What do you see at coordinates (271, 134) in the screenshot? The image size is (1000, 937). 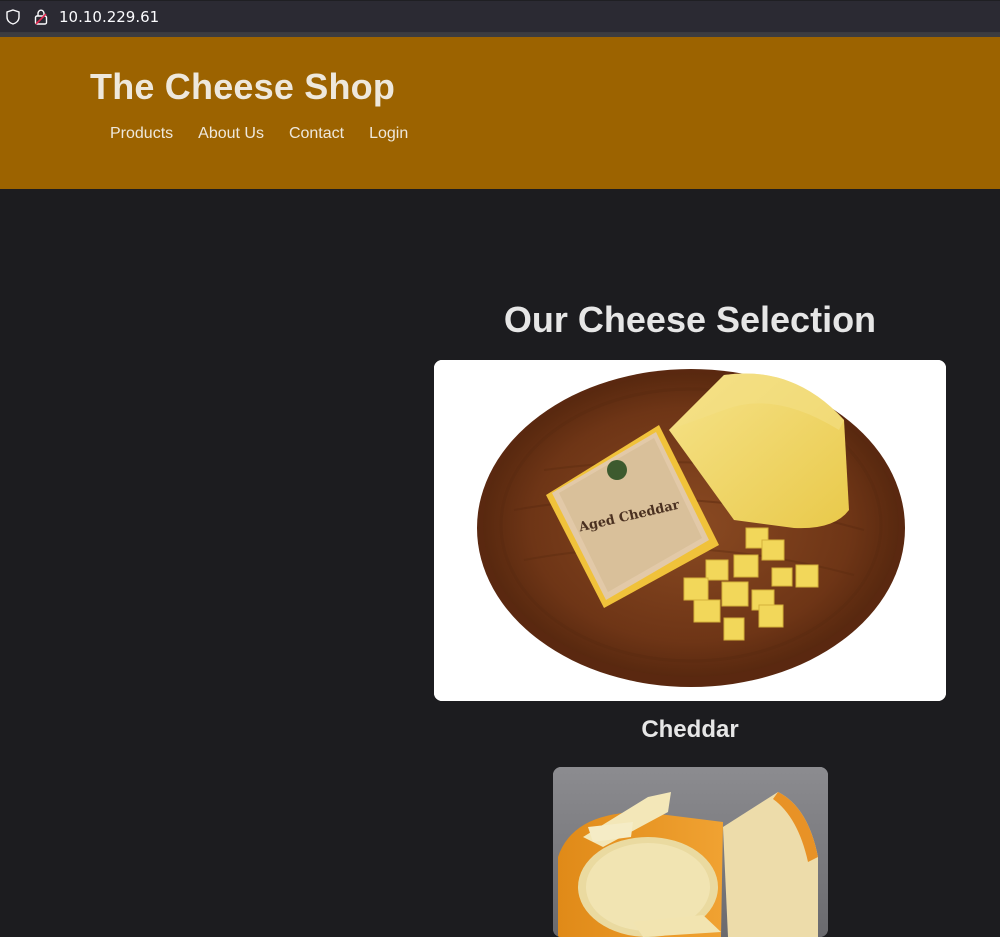 I see `main-nav: Products About Us Contact Login` at bounding box center [271, 134].